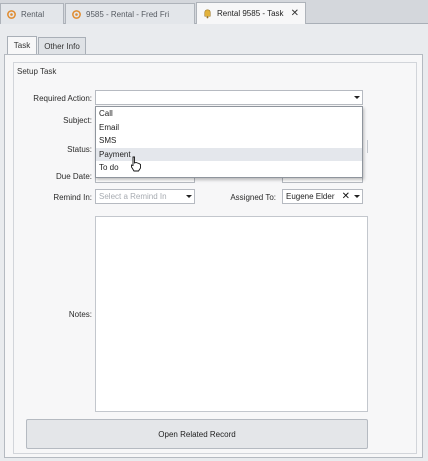  What do you see at coordinates (77, 120) in the screenshot?
I see `subject-label: Subject:` at bounding box center [77, 120].